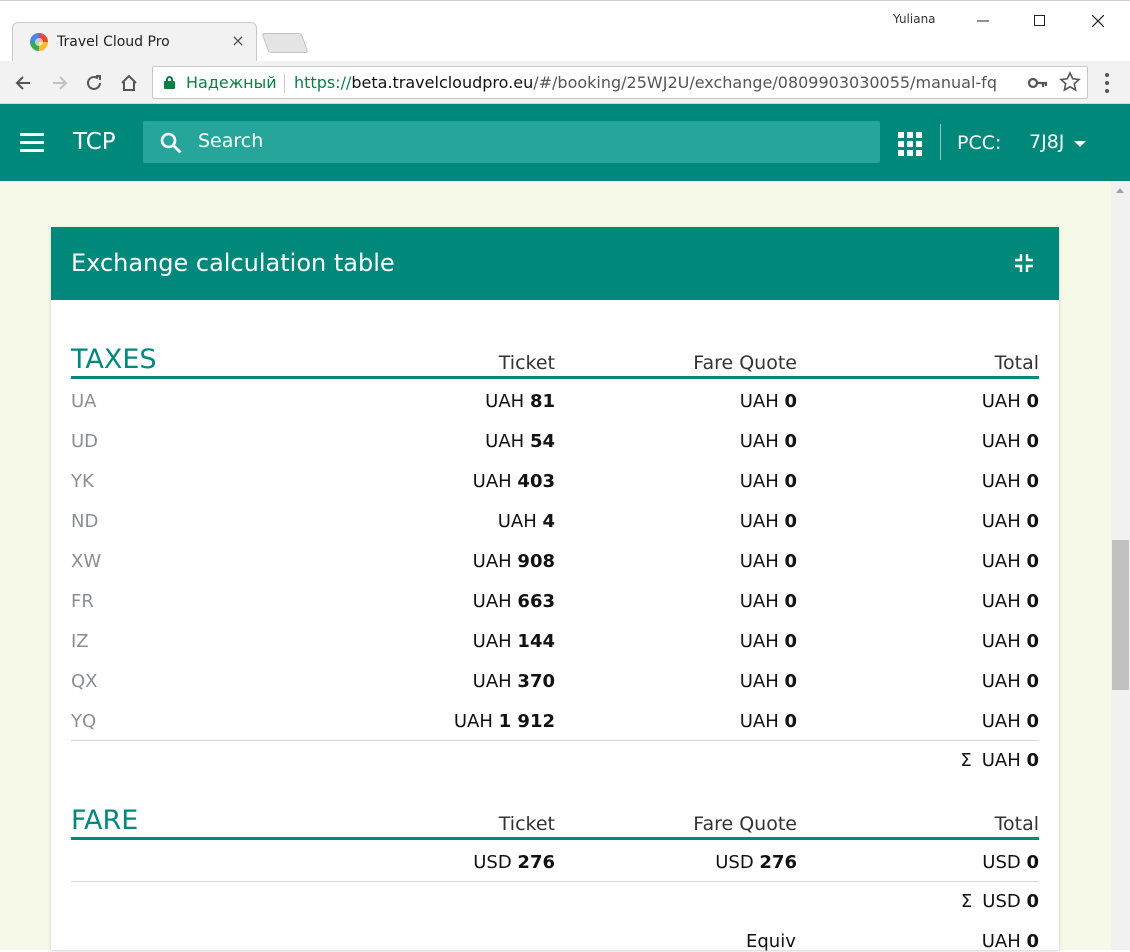 The width and height of the screenshot is (1130, 952). What do you see at coordinates (1001, 901) in the screenshot?
I see `sum-currency: USD` at bounding box center [1001, 901].